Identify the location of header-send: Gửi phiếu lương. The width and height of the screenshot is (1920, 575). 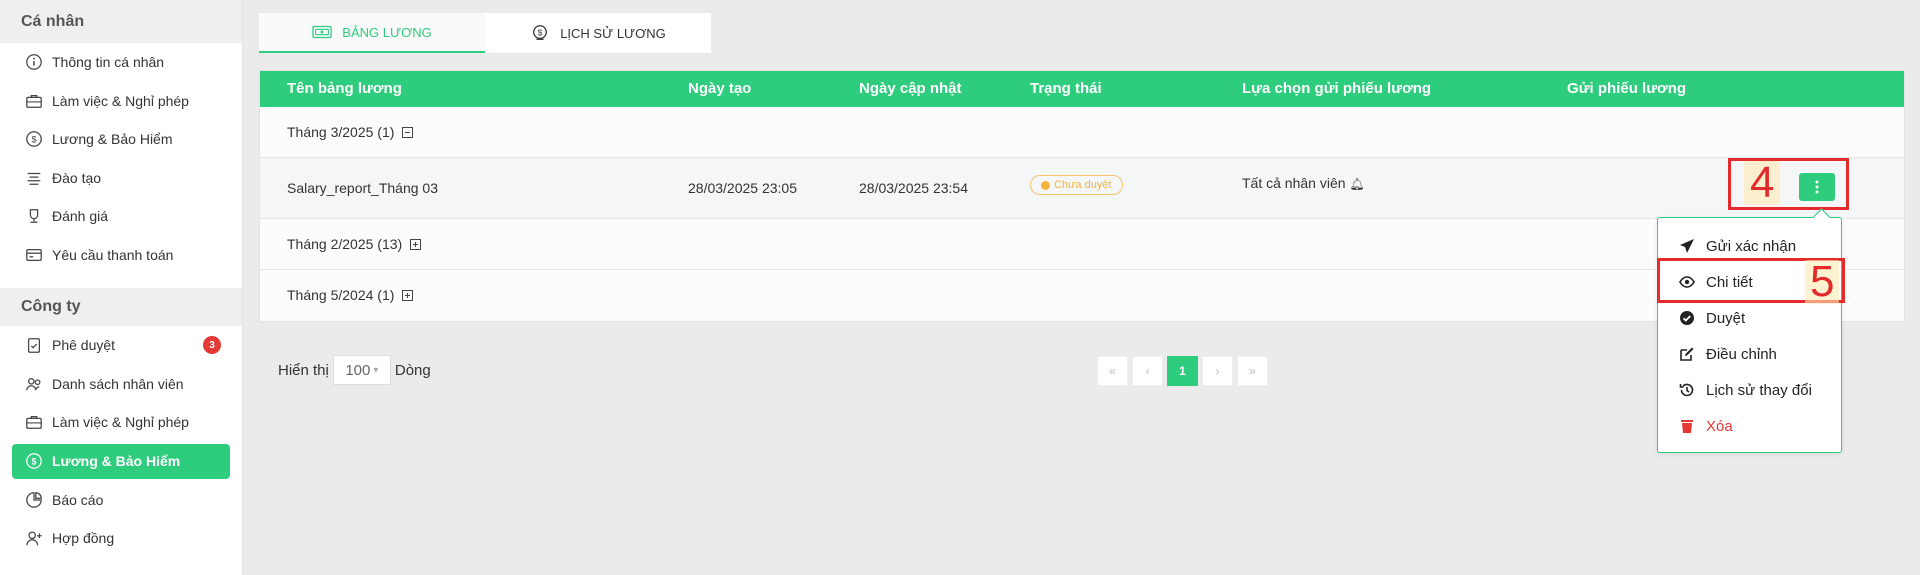
(1627, 88).